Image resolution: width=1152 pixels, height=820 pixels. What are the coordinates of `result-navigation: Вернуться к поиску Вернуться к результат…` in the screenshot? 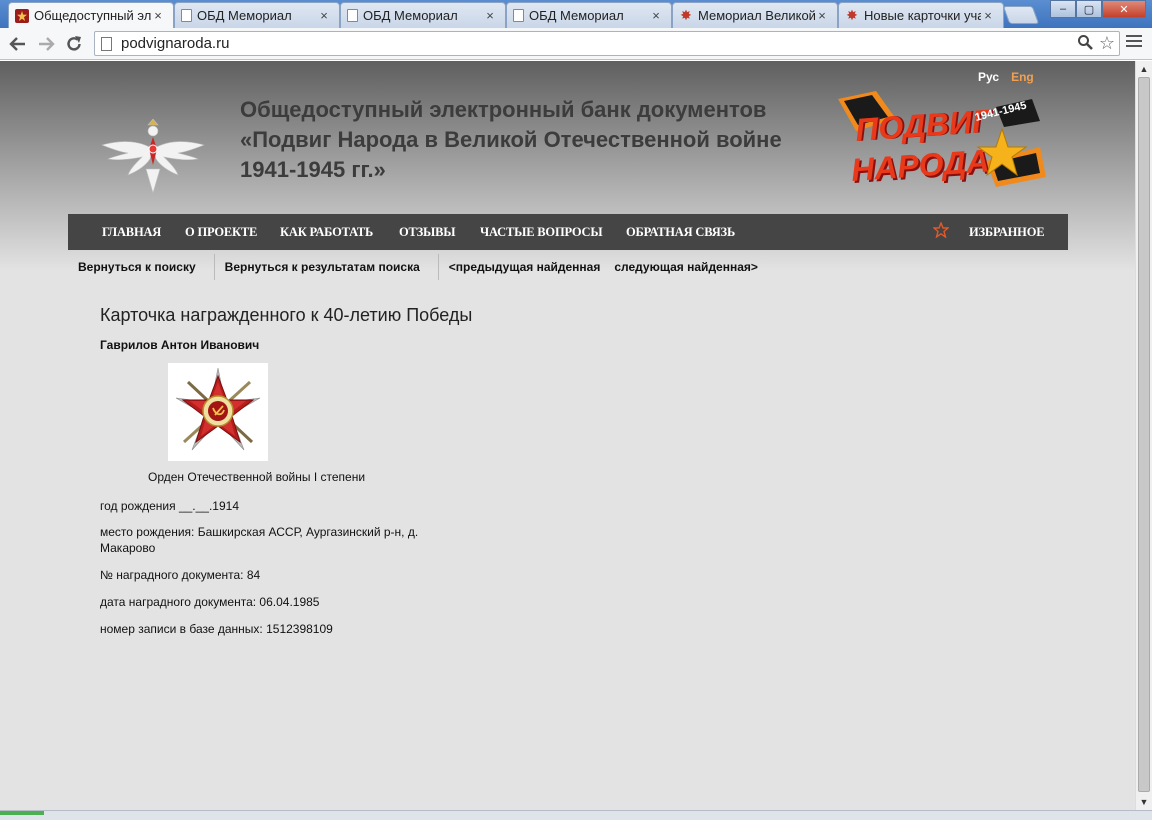 It's located at (422, 267).